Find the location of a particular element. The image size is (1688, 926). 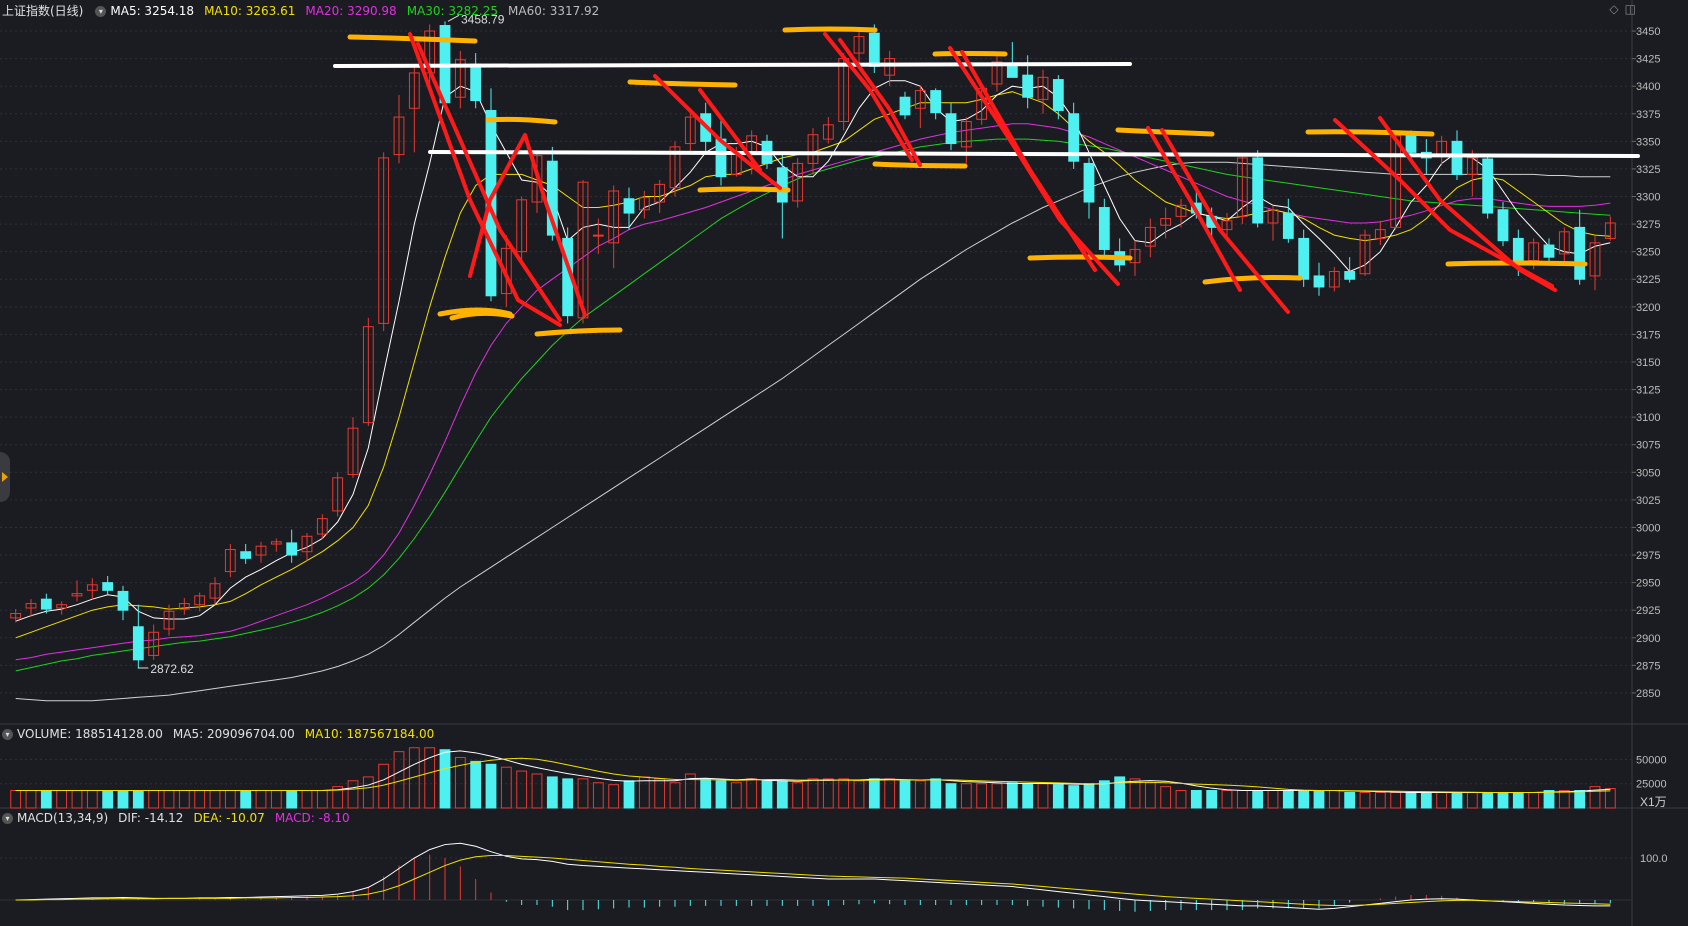

window-controls: ◇ ◫ is located at coordinates (1622, 9).